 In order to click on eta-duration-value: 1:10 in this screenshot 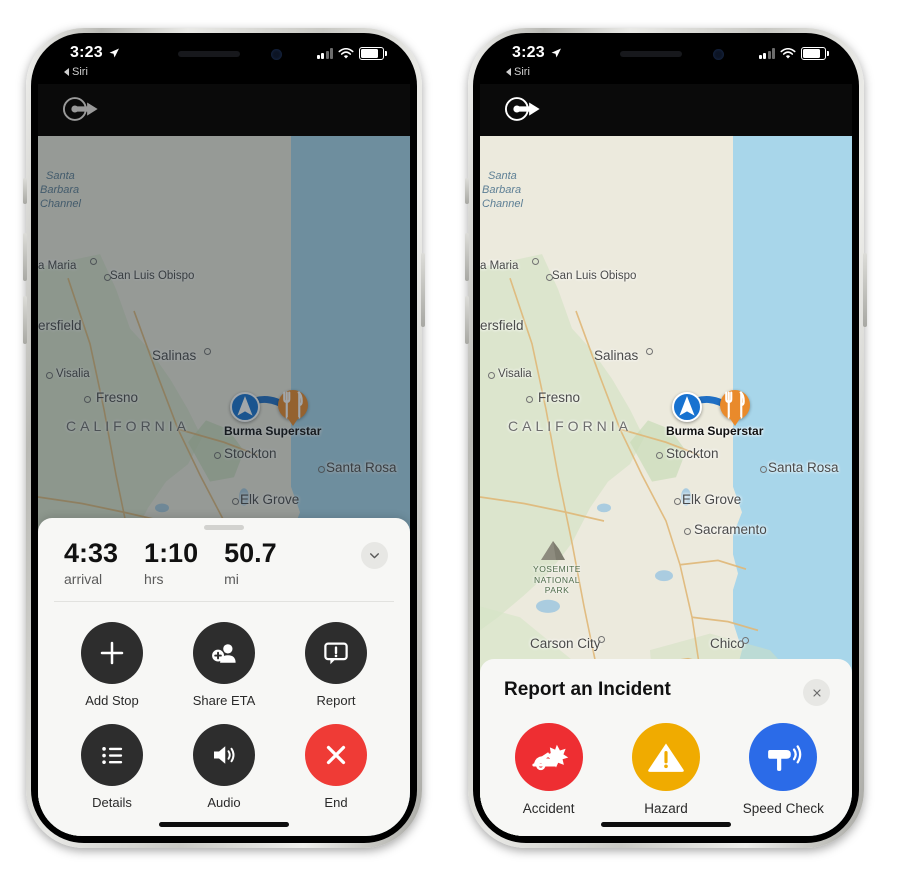, I will do `click(171, 553)`.